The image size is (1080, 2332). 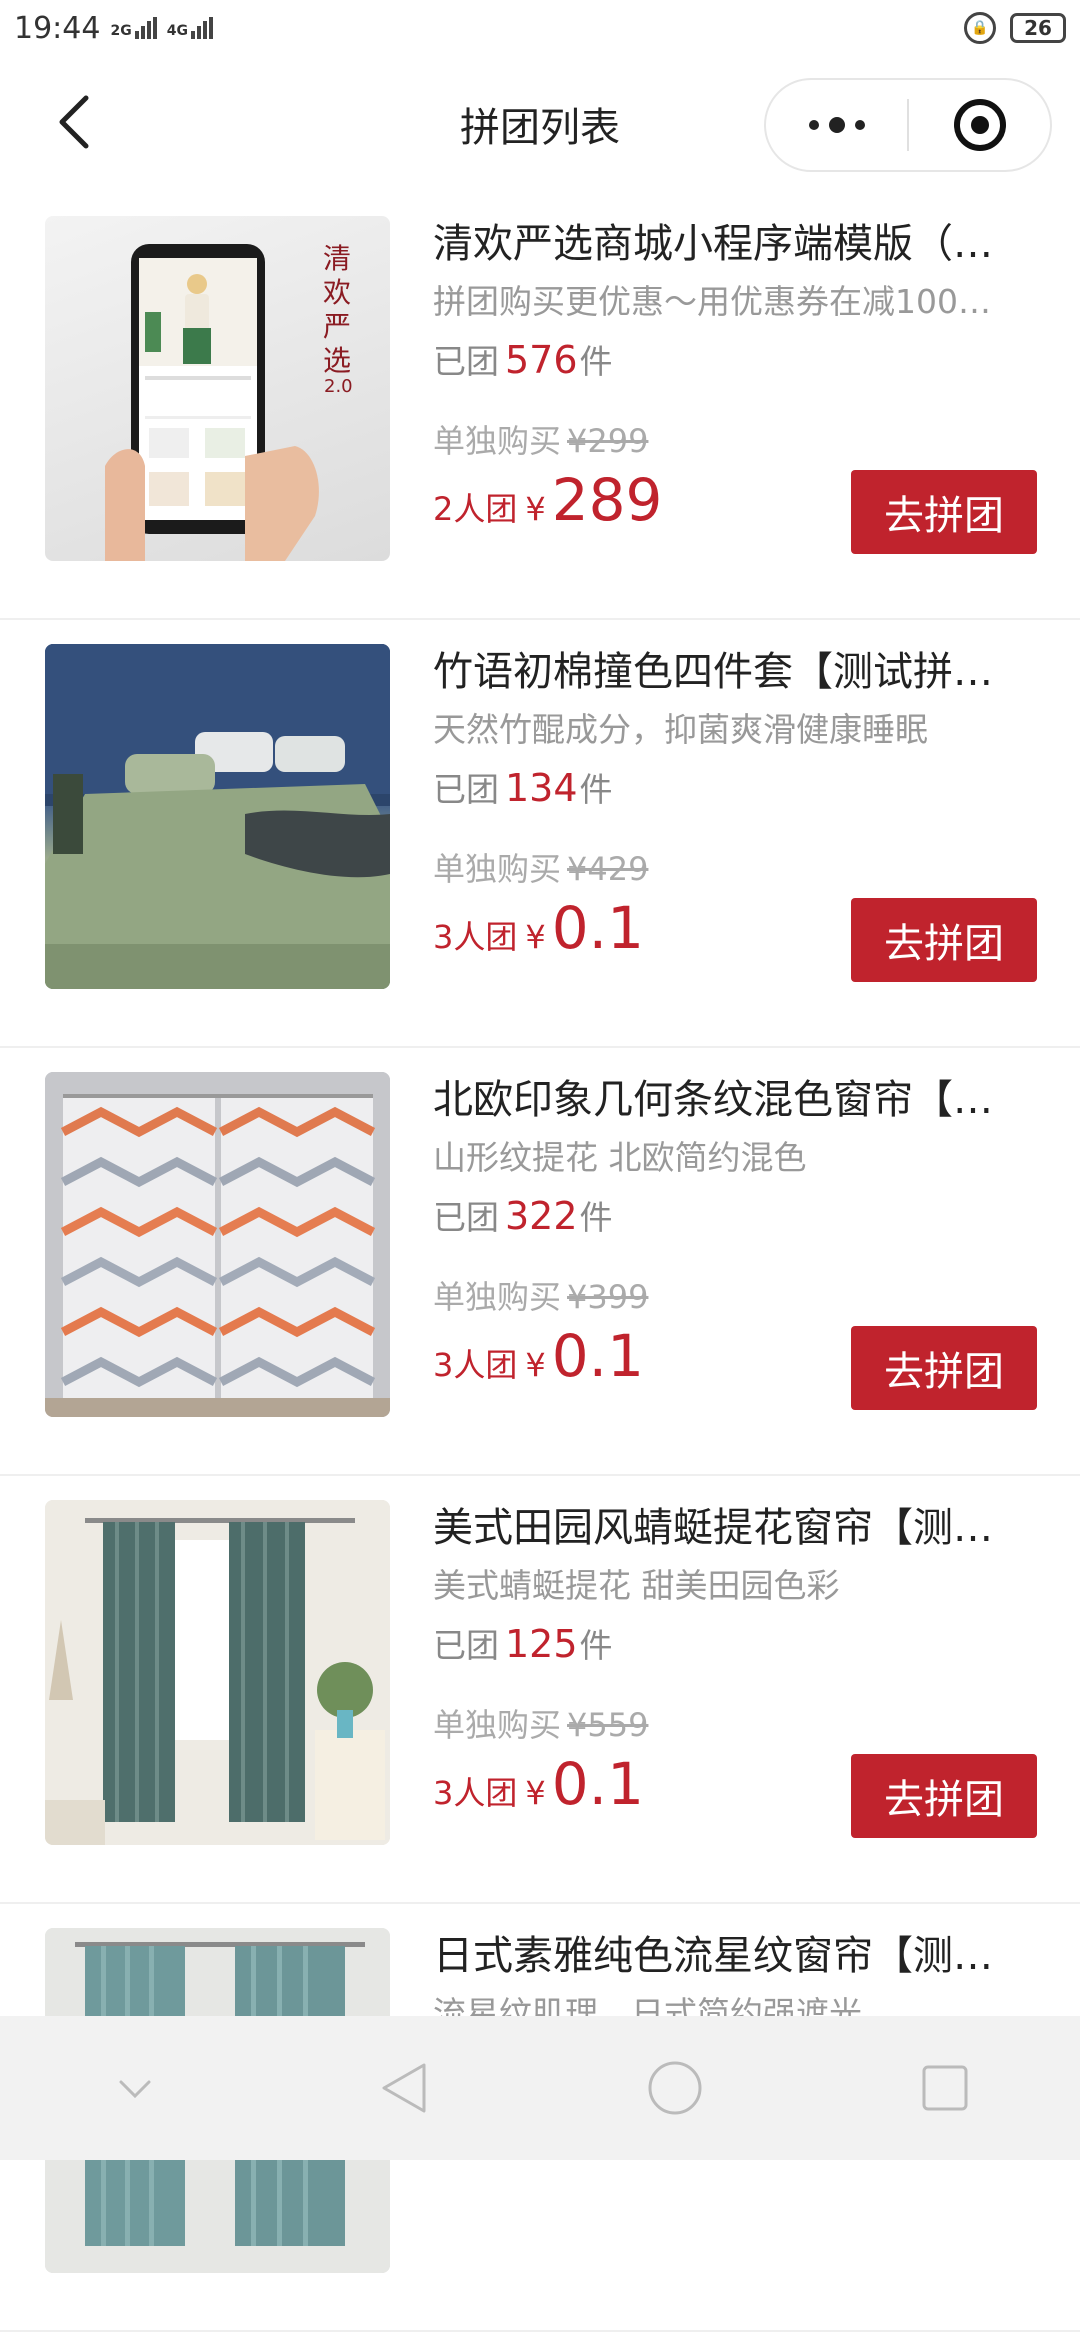 I want to click on status-time: 19:44, so click(x=57, y=28).